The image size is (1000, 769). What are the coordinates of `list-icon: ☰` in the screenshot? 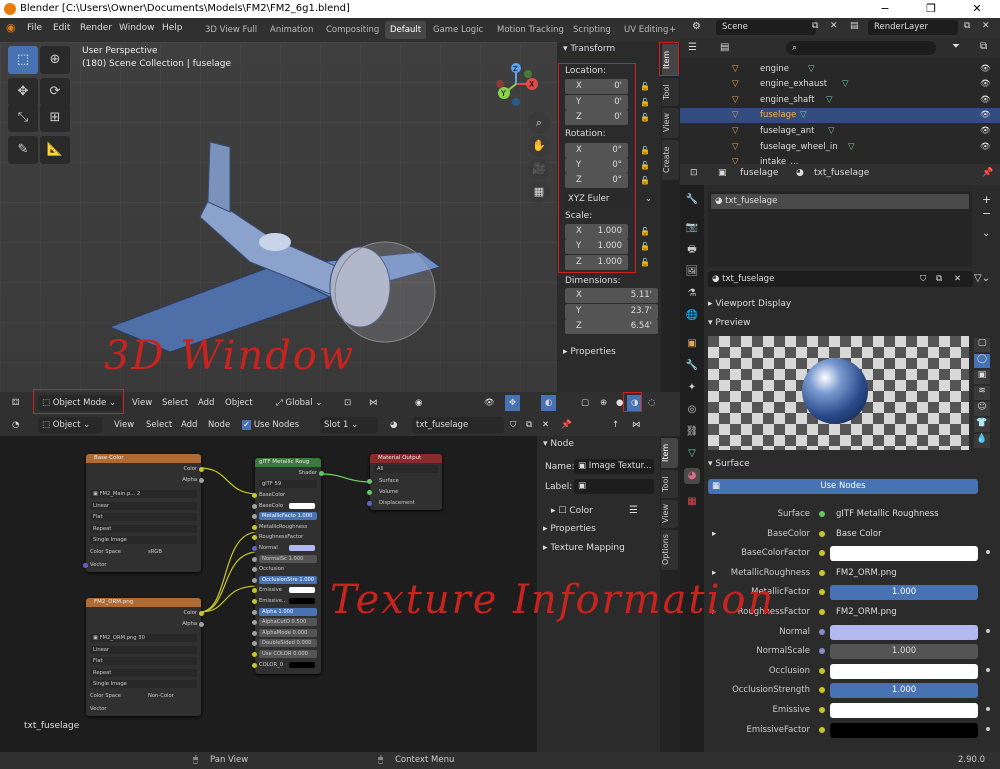 It's located at (633, 510).